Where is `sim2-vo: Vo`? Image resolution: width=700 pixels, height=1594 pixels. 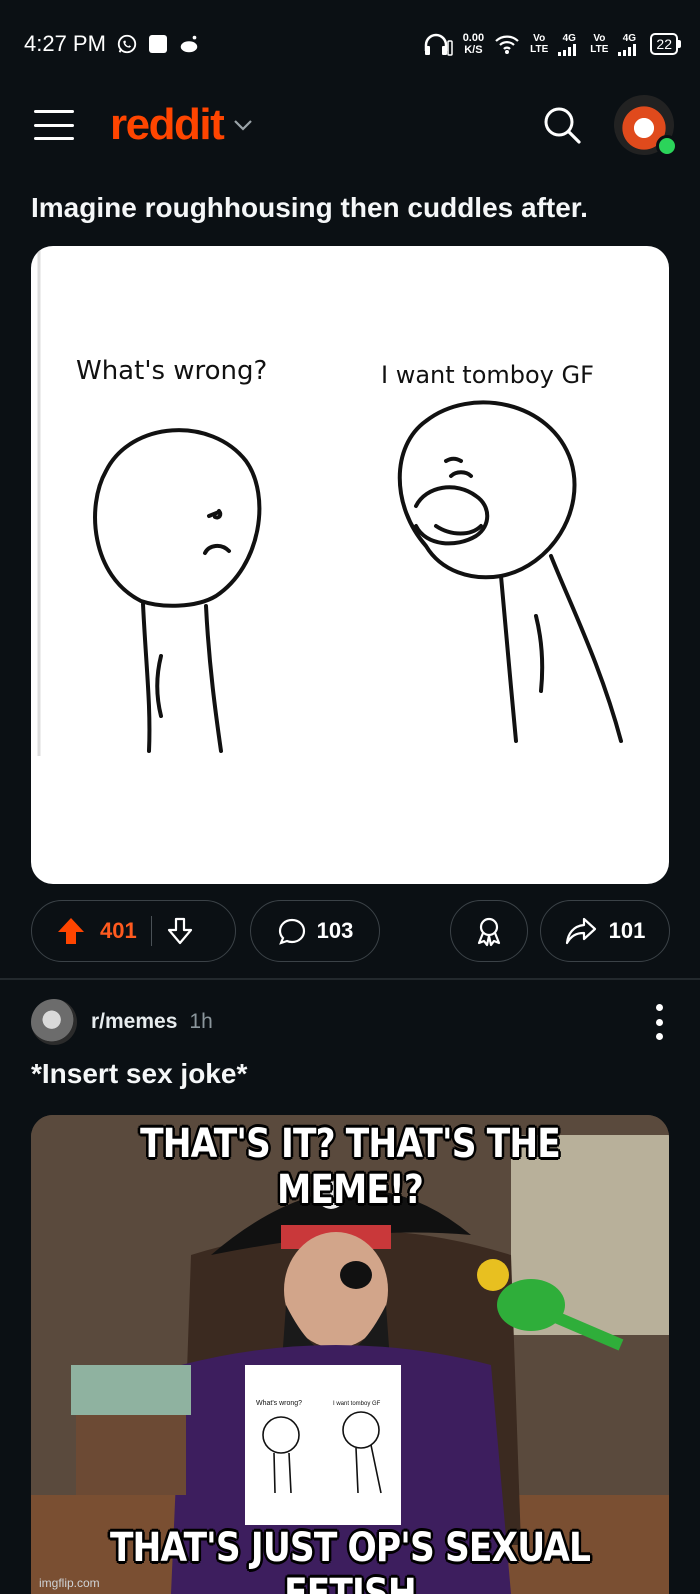 sim2-vo: Vo is located at coordinates (599, 38).